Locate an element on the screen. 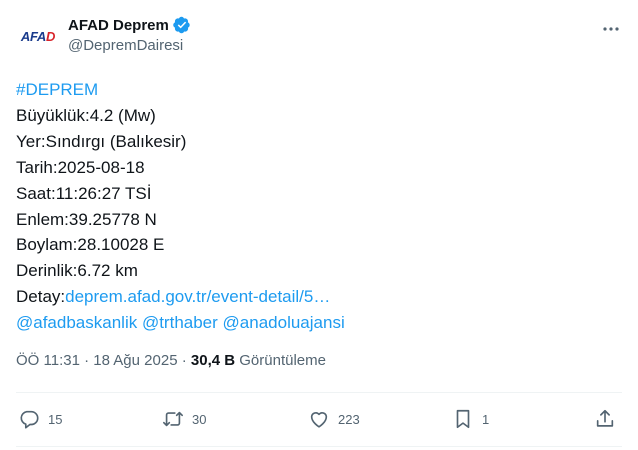 This screenshot has width=638, height=450. afad-logo: AFAD is located at coordinates (38, 36).